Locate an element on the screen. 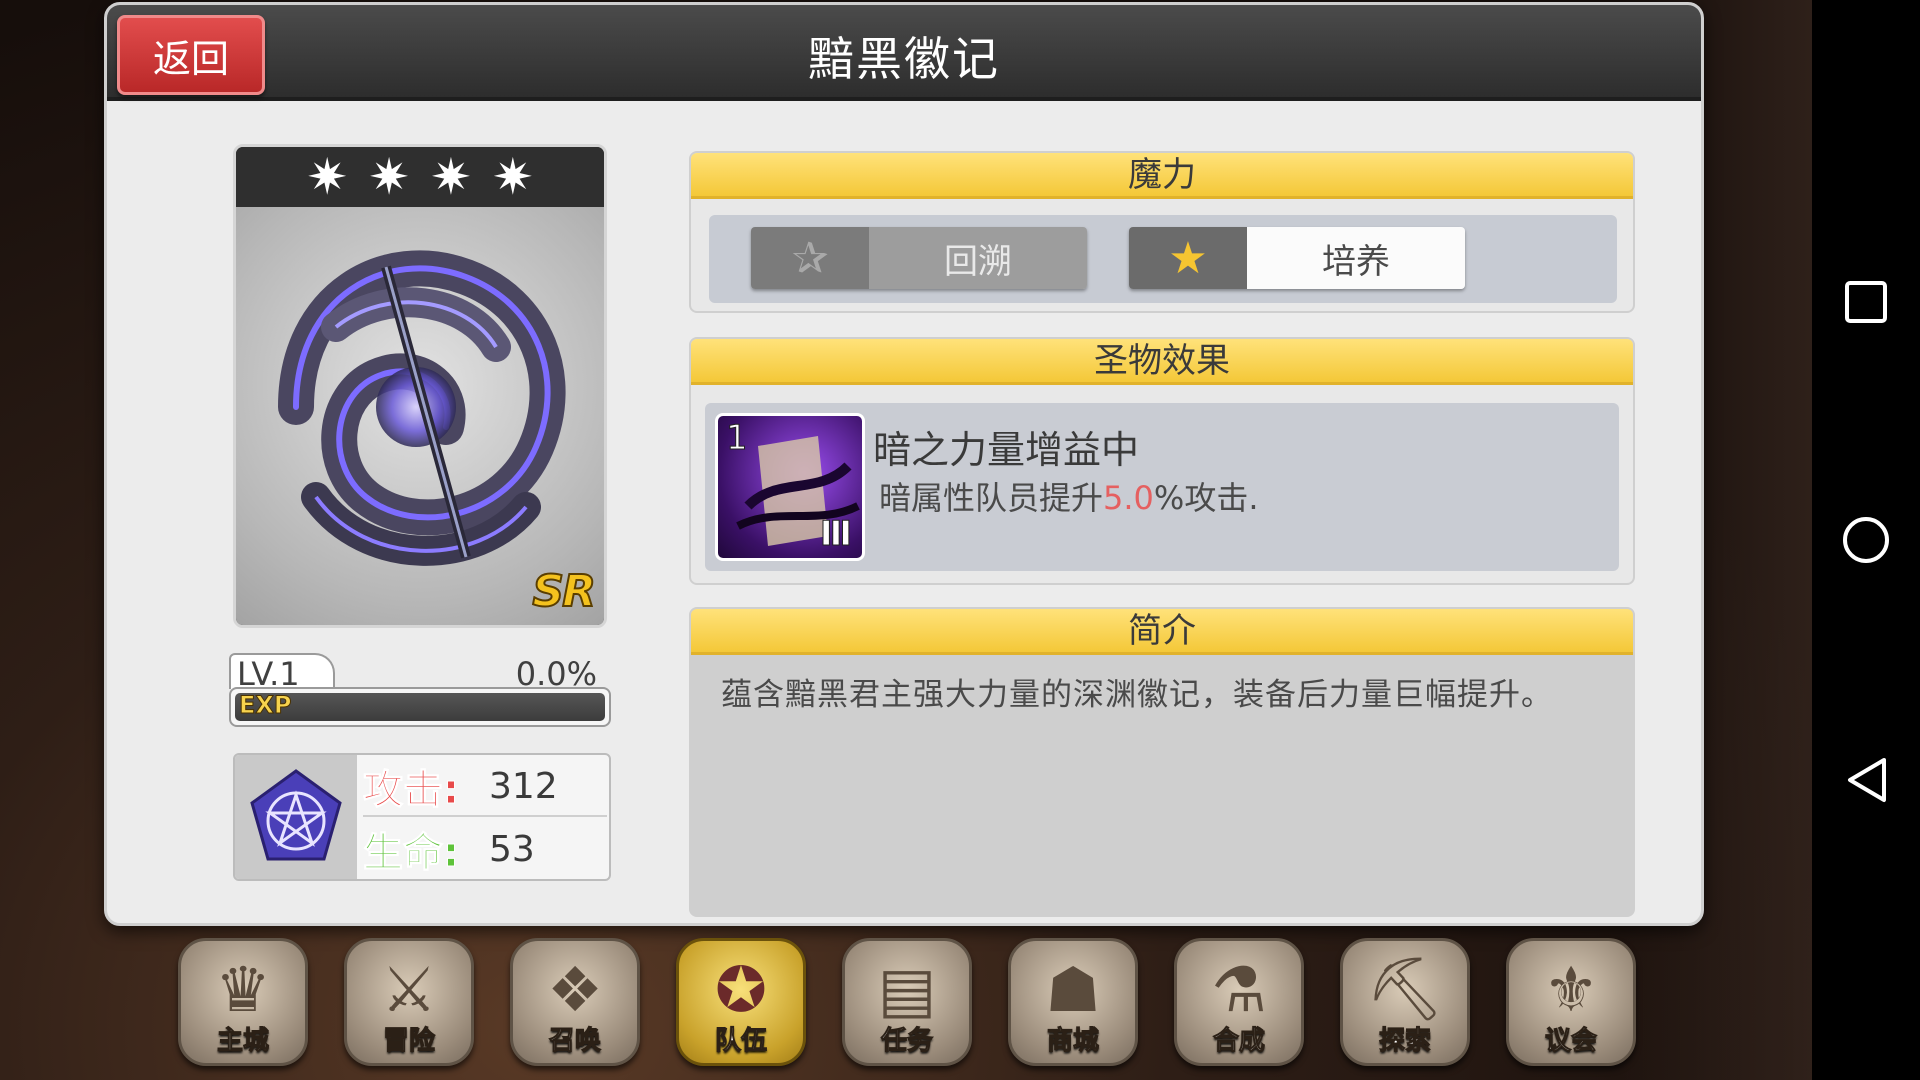 This screenshot has width=1920, height=1080. back-button: 返回 is located at coordinates (191, 55).